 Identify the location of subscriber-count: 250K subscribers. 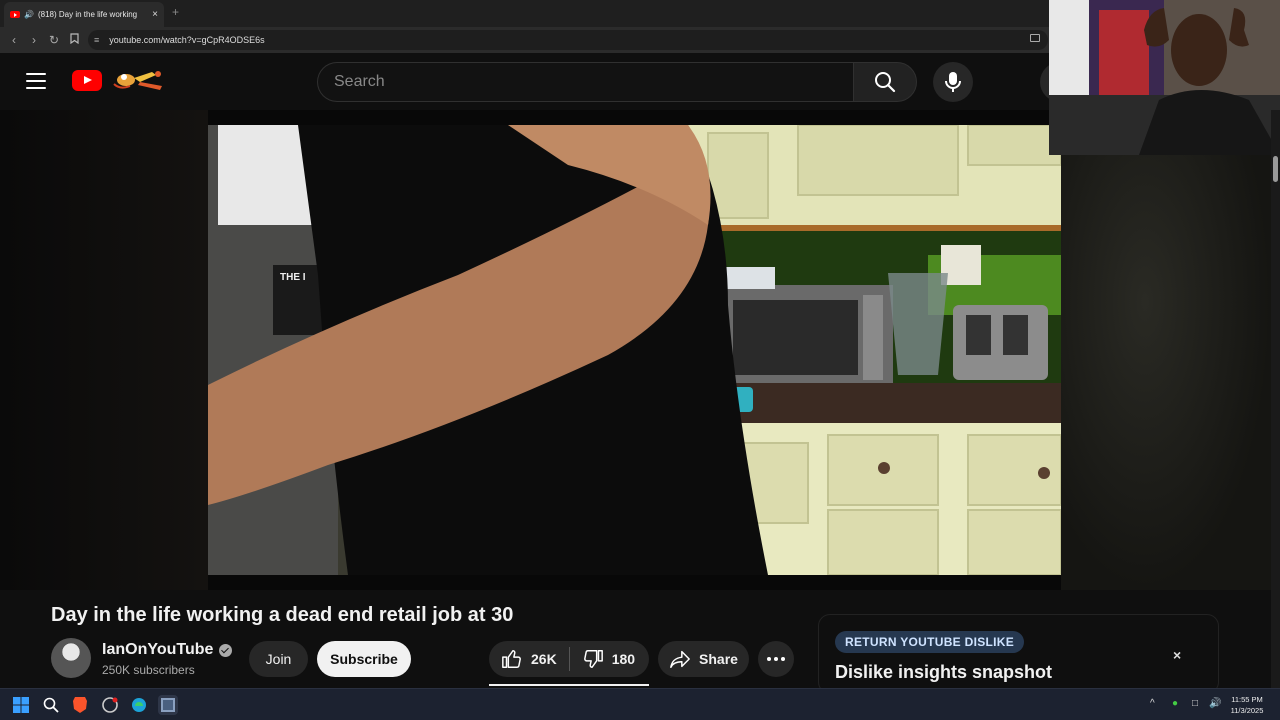
(148, 670).